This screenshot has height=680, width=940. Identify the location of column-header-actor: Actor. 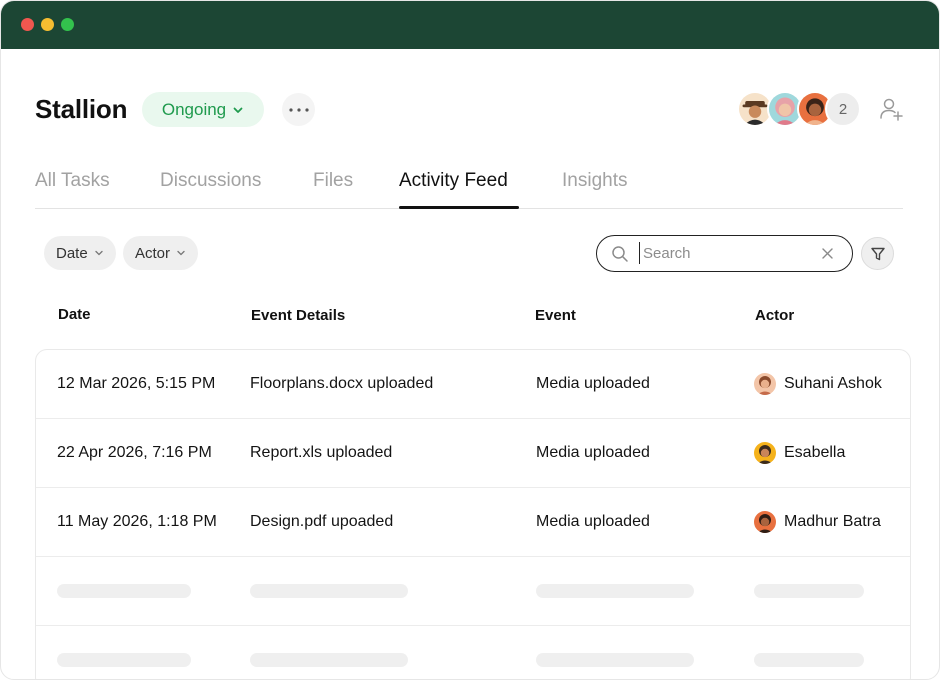
(774, 315).